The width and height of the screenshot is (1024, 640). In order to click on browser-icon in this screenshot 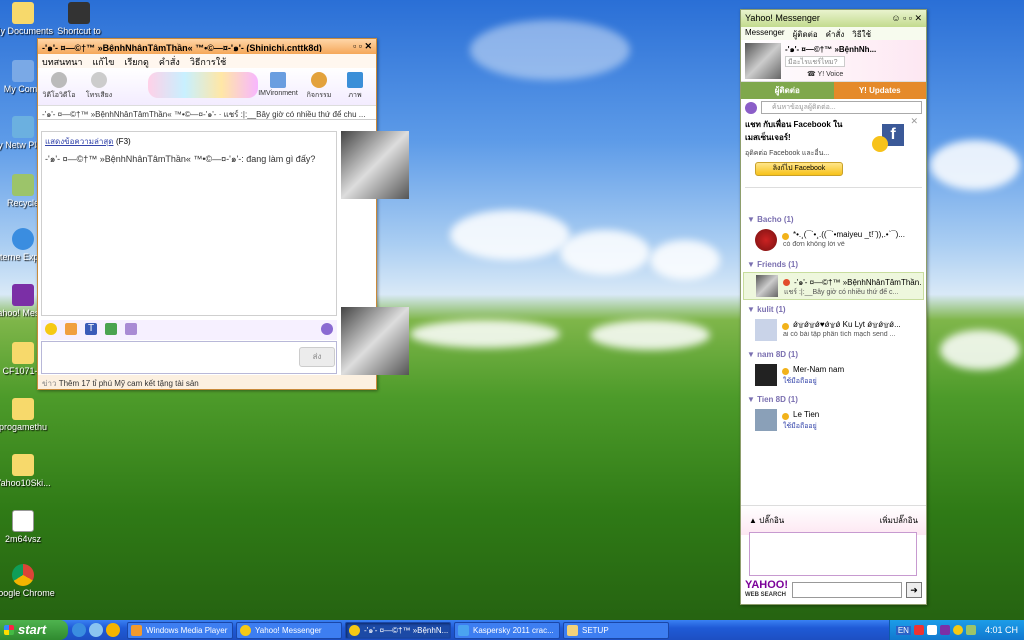, I will do `click(113, 630)`.